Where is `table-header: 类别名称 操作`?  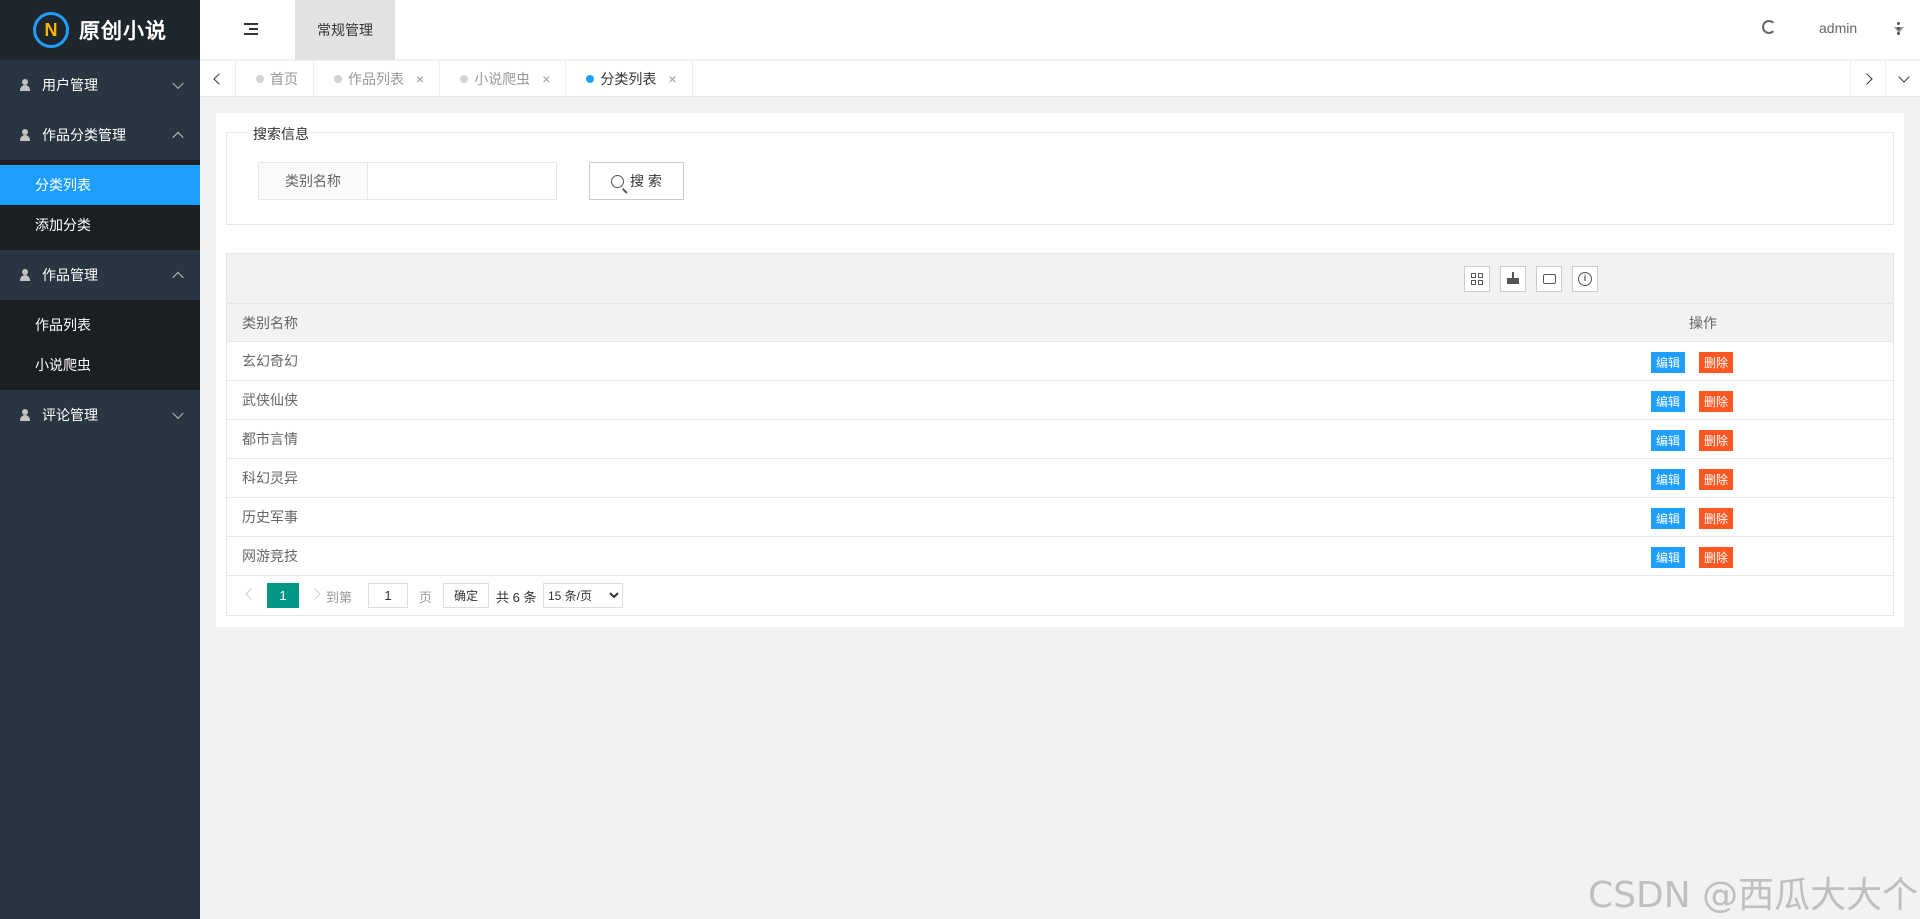 table-header: 类别名称 操作 is located at coordinates (1060, 323).